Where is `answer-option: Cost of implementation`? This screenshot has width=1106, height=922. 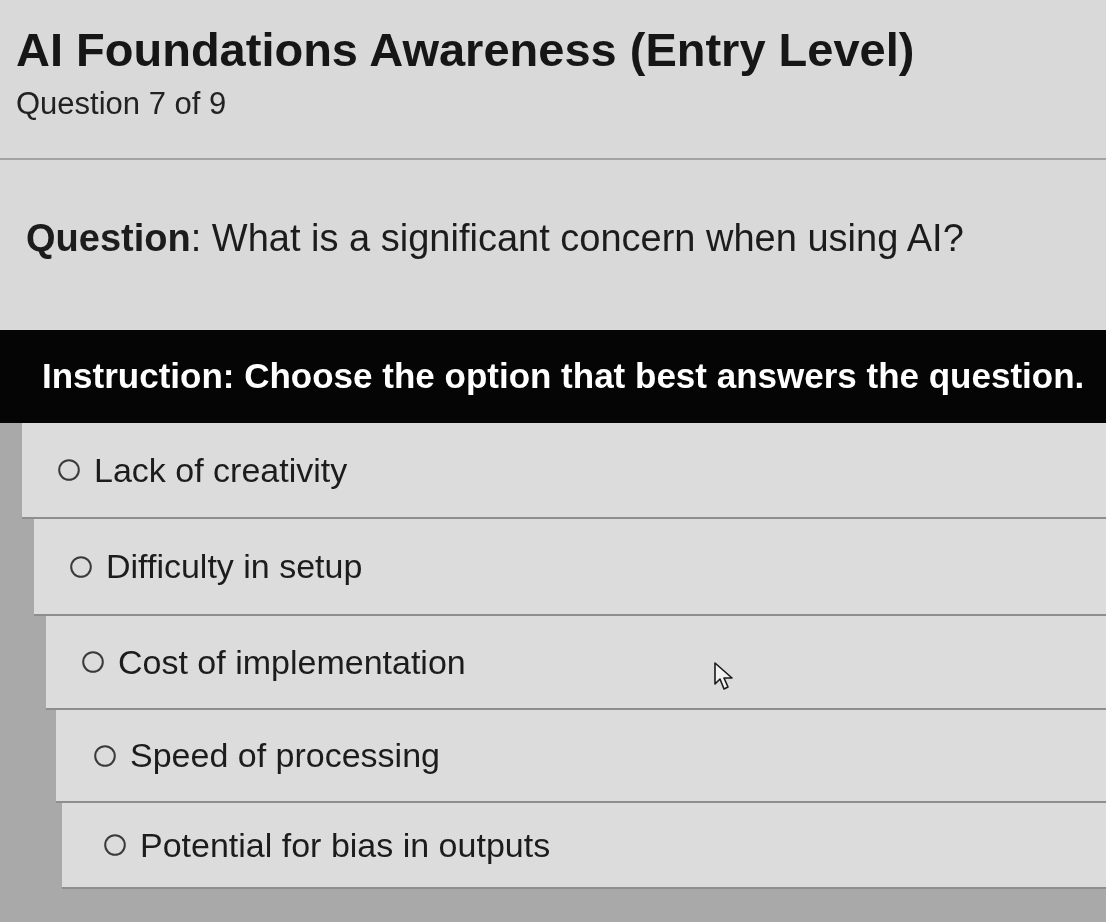 answer-option: Cost of implementation is located at coordinates (576, 663).